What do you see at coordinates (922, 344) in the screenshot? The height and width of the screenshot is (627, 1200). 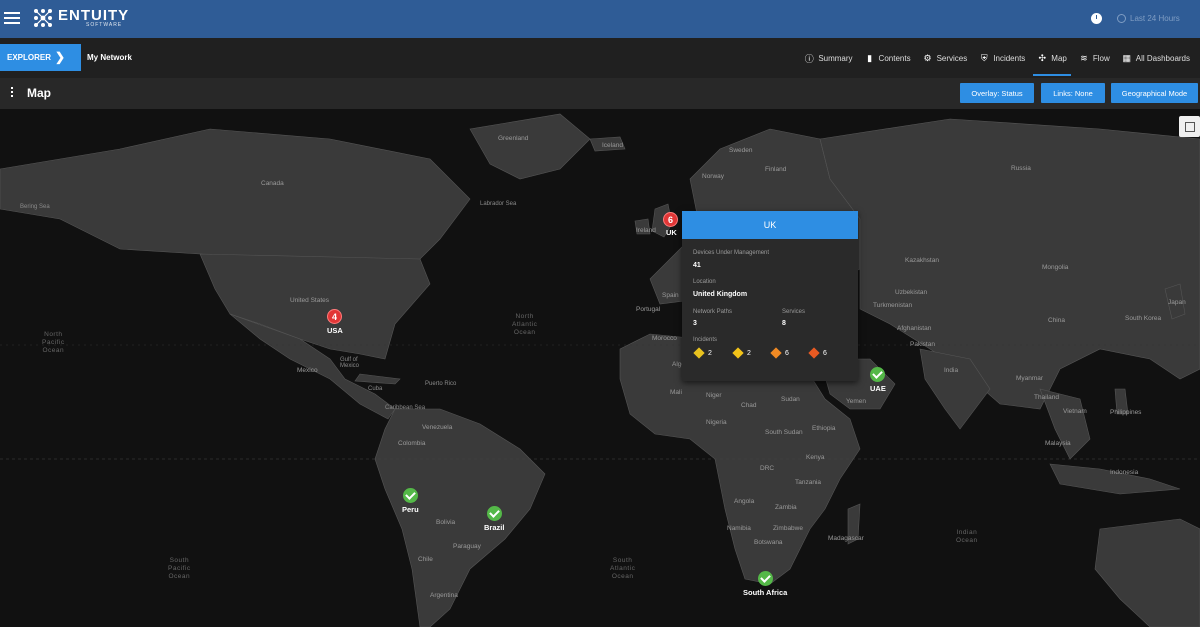 I see `map-label: Pakistan` at bounding box center [922, 344].